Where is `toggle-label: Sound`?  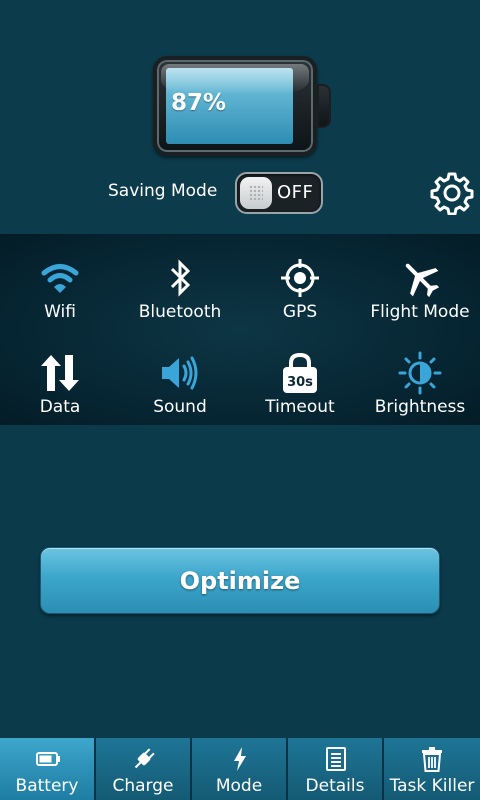 toggle-label: Sound is located at coordinates (180, 407).